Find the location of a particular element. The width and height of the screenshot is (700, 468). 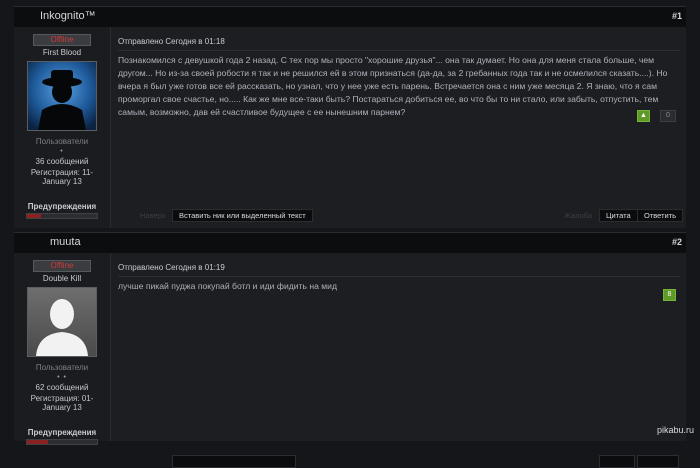

post-number: #2 is located at coordinates (677, 242).